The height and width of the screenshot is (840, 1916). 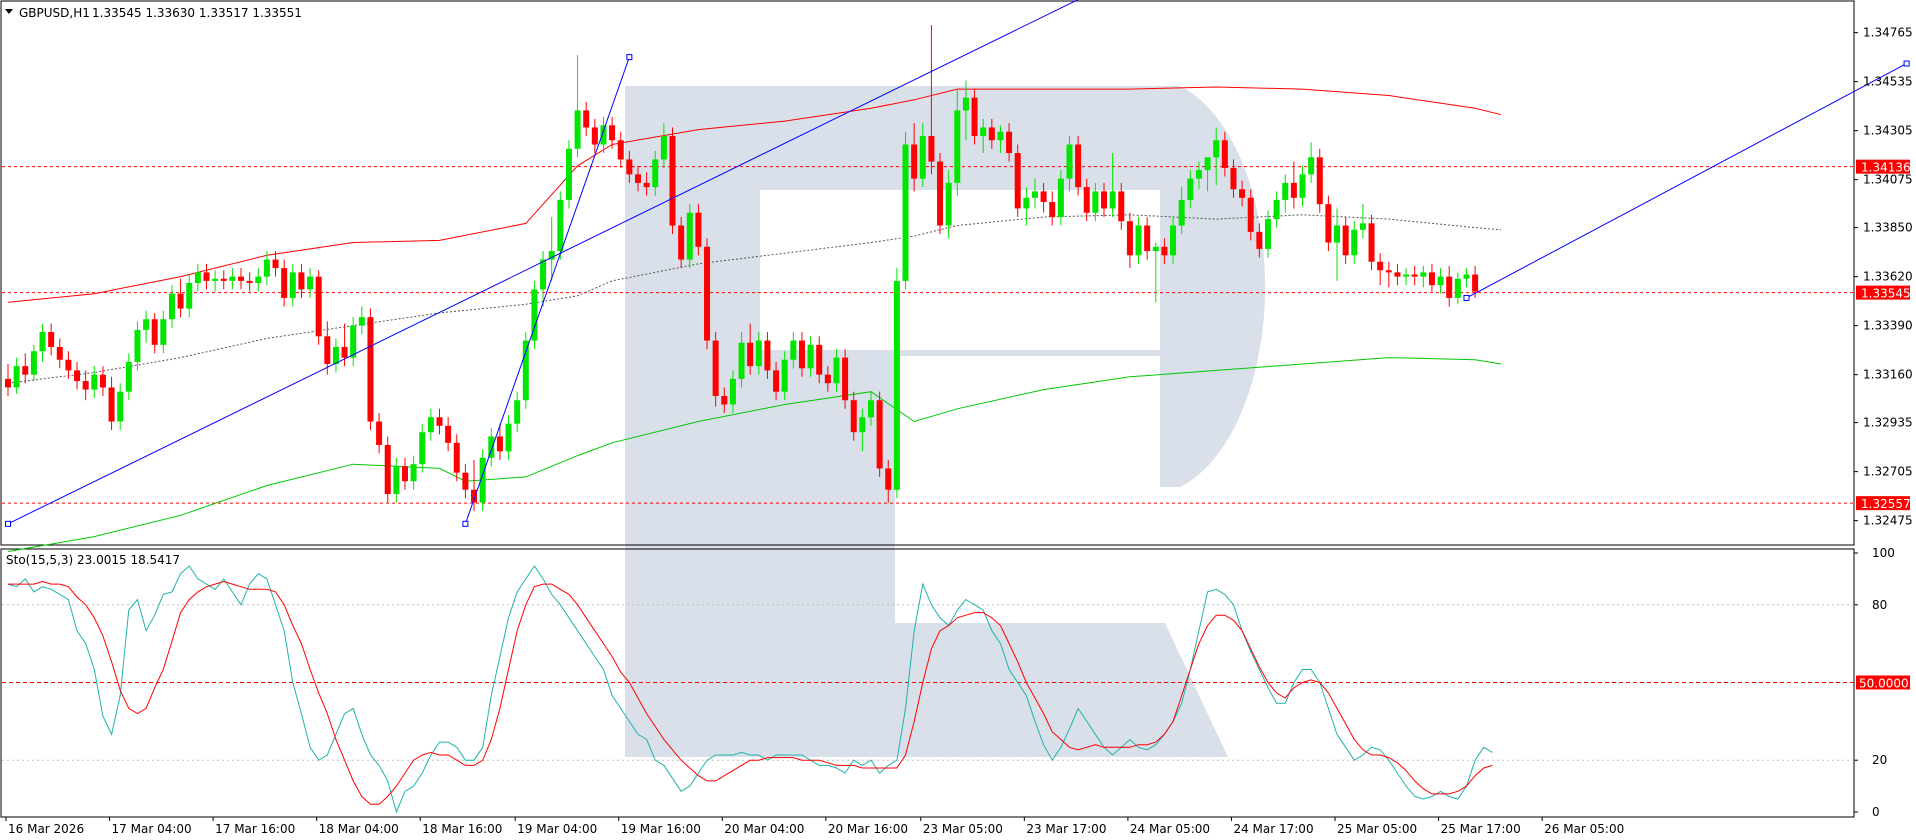 What do you see at coordinates (1888, 423) in the screenshot?
I see `price-tick-label: 1.32935` at bounding box center [1888, 423].